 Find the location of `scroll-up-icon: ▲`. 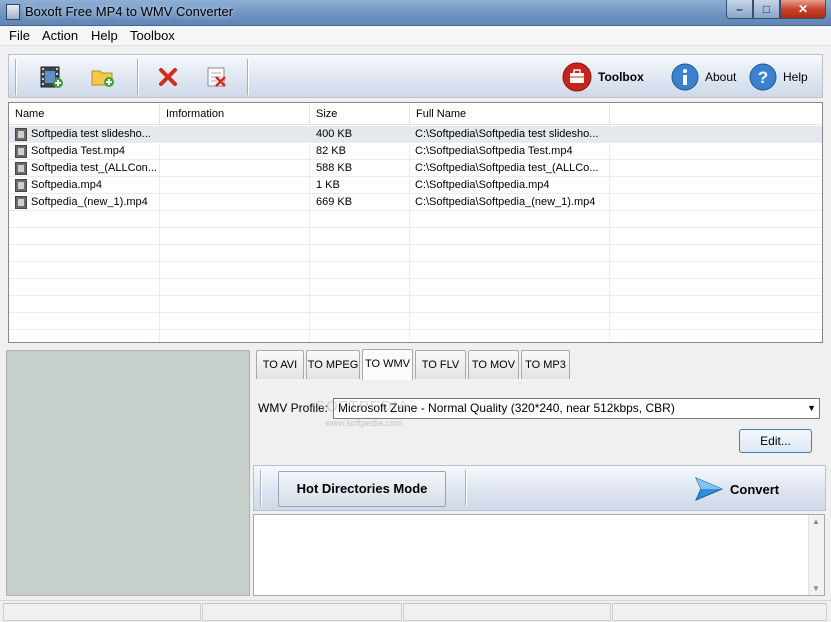

scroll-up-icon: ▲ is located at coordinates (816, 521).